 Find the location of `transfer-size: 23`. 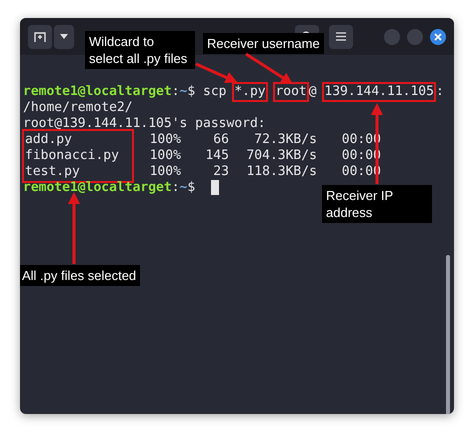

transfer-size: 23 is located at coordinates (220, 172).